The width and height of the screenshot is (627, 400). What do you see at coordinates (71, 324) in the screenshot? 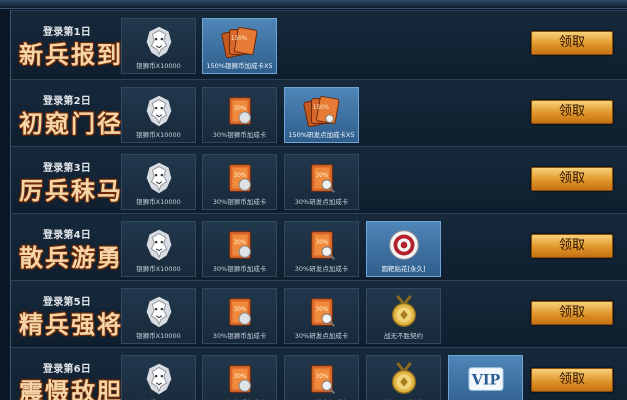
I see `reward-tier-title: 精兵强将` at bounding box center [71, 324].